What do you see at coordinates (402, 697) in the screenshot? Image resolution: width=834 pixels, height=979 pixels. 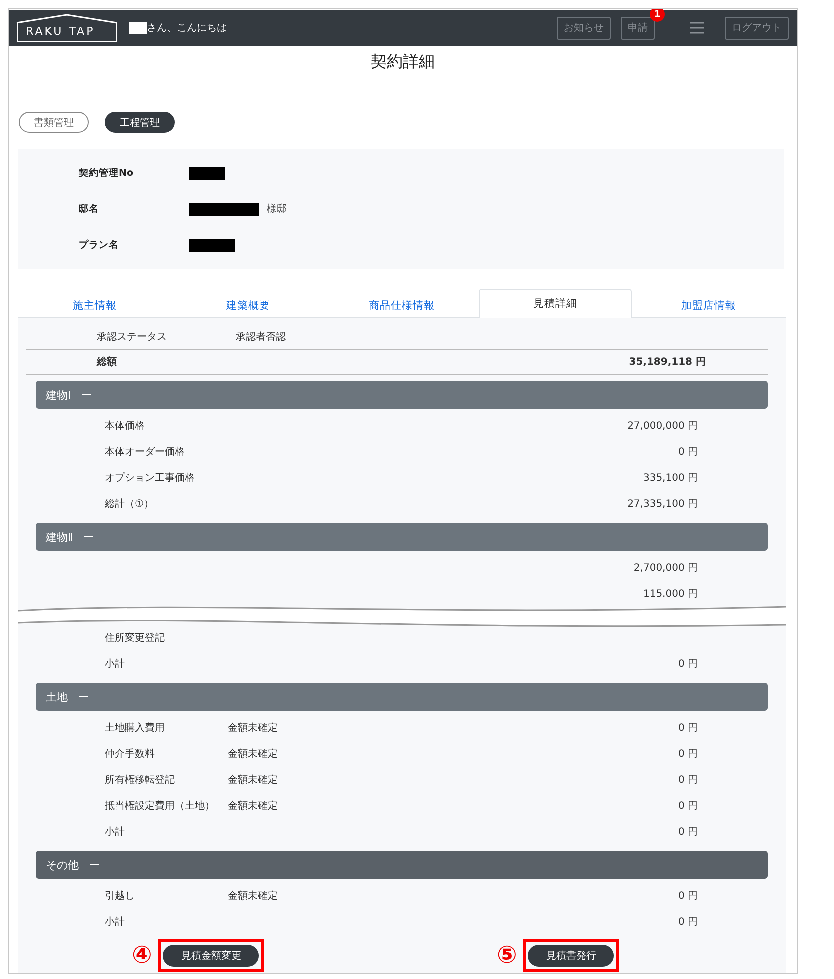 I see `section-header: 土地 ー` at bounding box center [402, 697].